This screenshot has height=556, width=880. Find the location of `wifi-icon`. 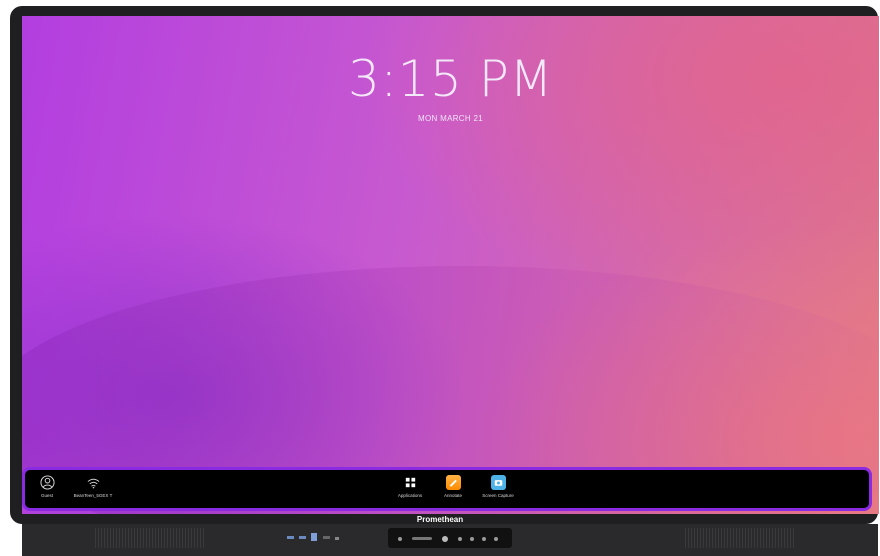

wifi-icon is located at coordinates (93, 483).